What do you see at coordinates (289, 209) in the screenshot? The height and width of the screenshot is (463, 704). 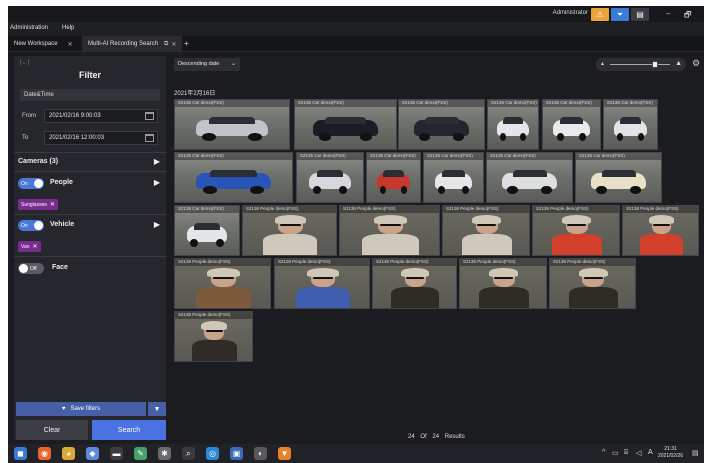 I see `thumbnail-caption: S2136 People demo(FSS)` at bounding box center [289, 209].